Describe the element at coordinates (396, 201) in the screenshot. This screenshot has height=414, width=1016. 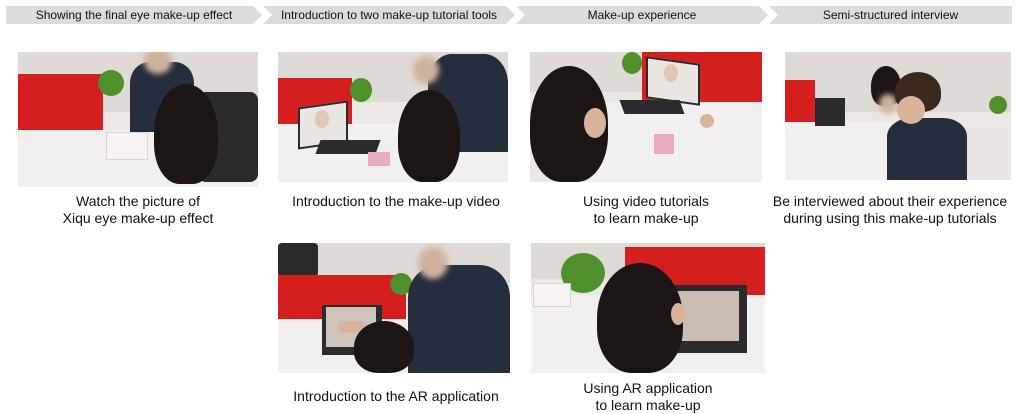
I see `caption-panel-2: Introduction to the make-up video` at that location.